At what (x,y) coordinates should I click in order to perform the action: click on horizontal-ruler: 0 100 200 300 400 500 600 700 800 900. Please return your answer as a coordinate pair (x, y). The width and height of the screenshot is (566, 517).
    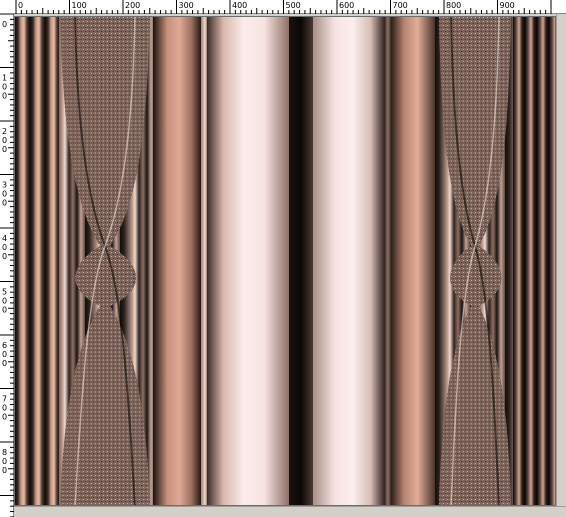
    Looking at the image, I should click on (283, 7).